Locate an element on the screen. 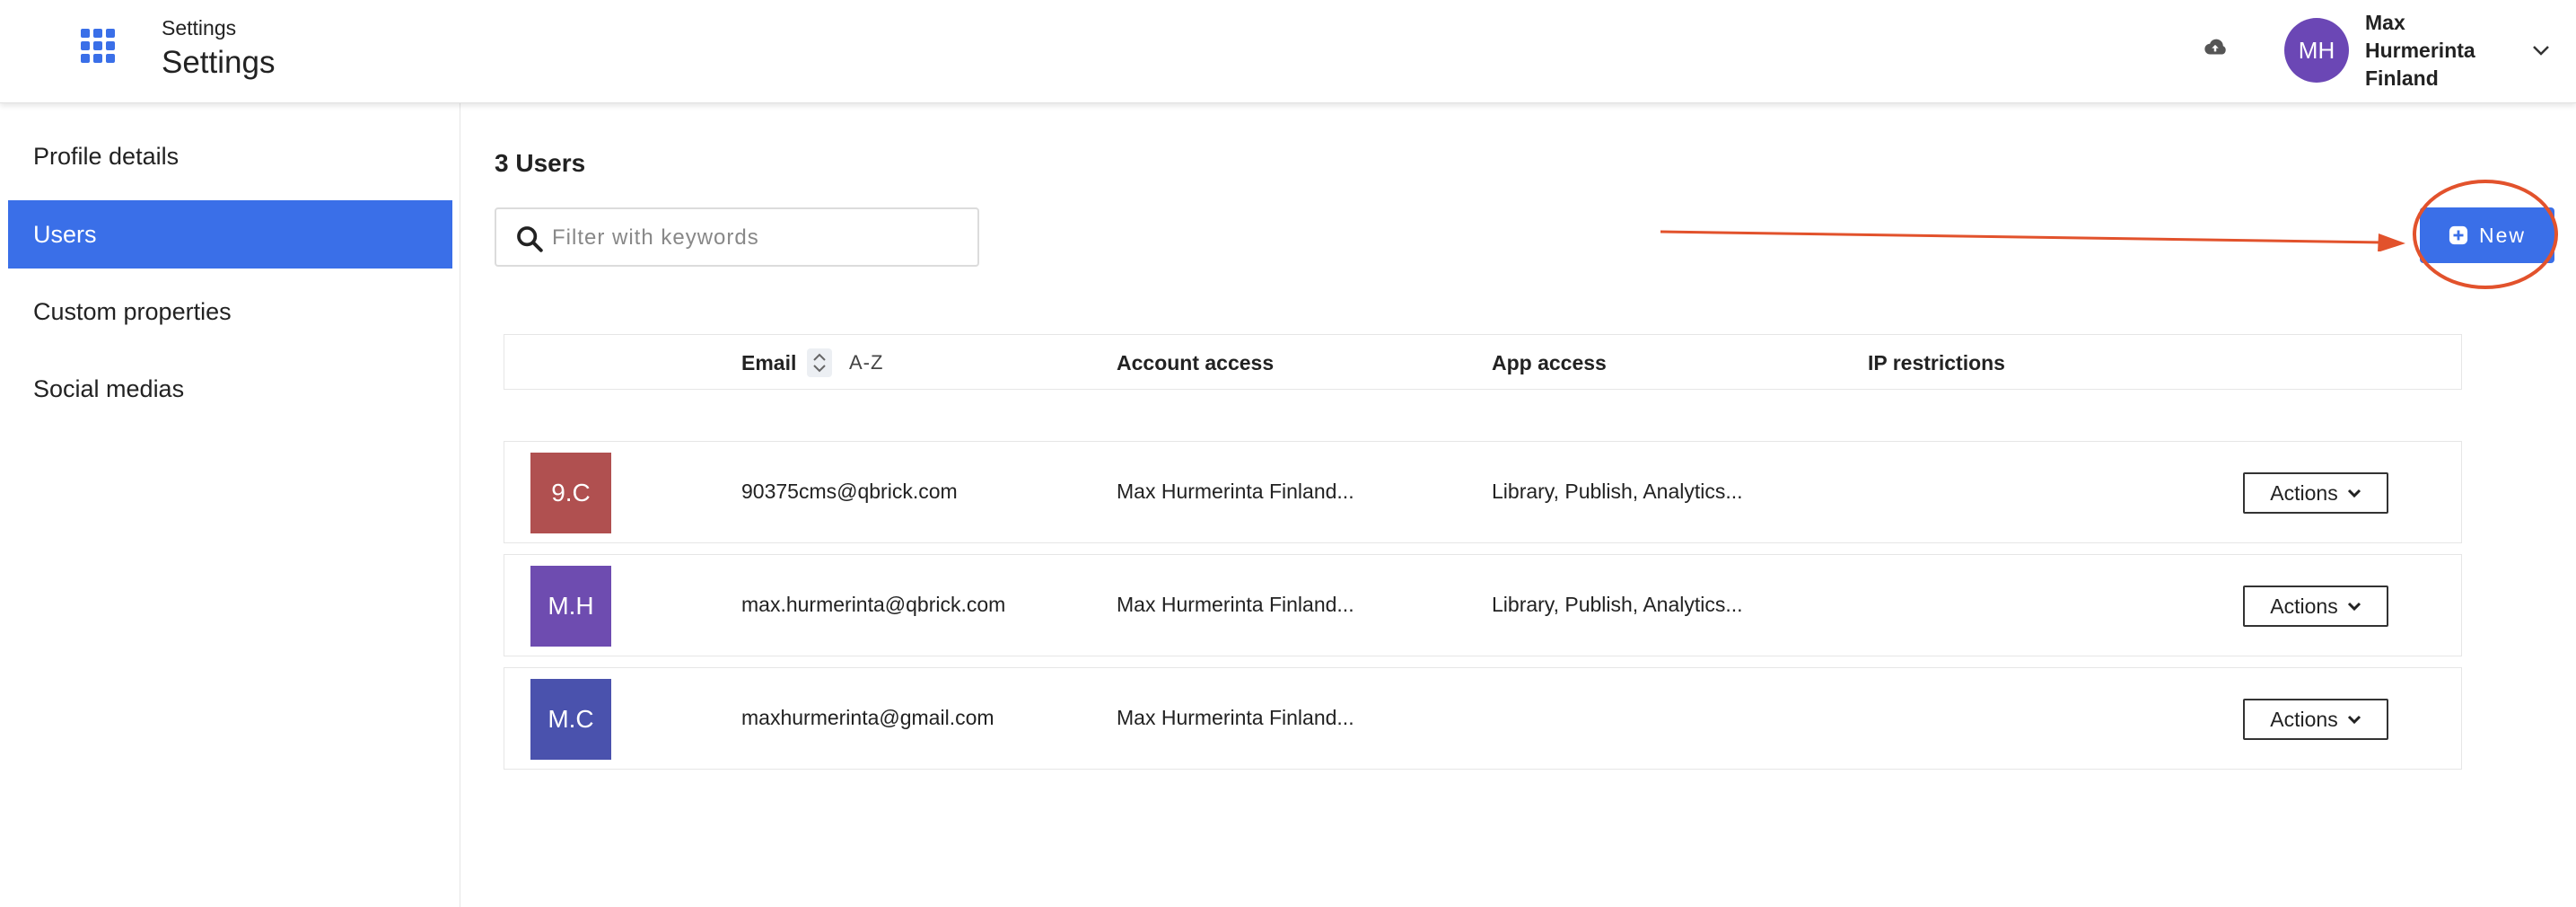 The height and width of the screenshot is (907, 2576). sort-label: A-Z is located at coordinates (866, 362).